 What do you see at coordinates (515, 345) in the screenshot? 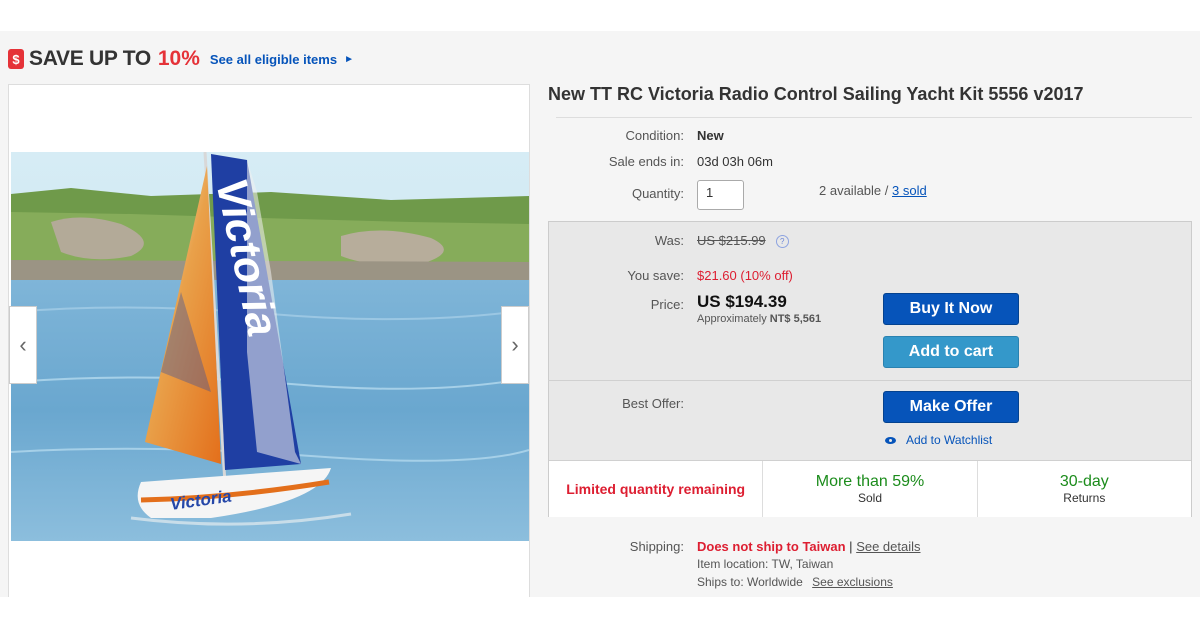
I see `chevron-right-icon: ›` at bounding box center [515, 345].